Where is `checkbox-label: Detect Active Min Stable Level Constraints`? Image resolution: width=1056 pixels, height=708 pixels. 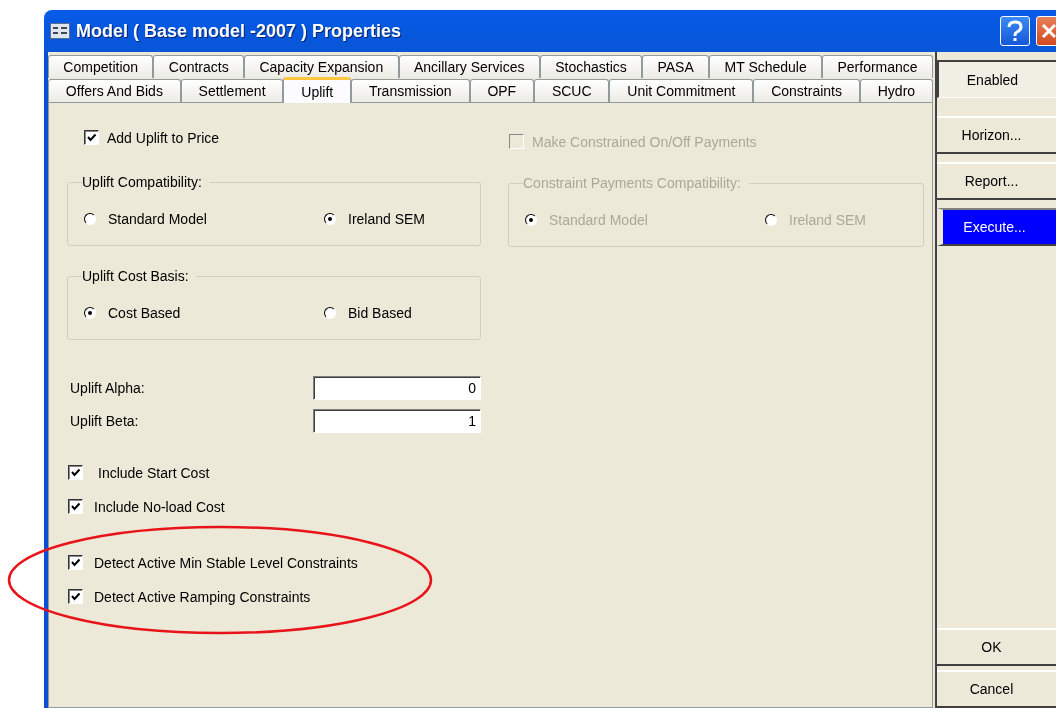
checkbox-label: Detect Active Min Stable Level Constraints is located at coordinates (226, 562).